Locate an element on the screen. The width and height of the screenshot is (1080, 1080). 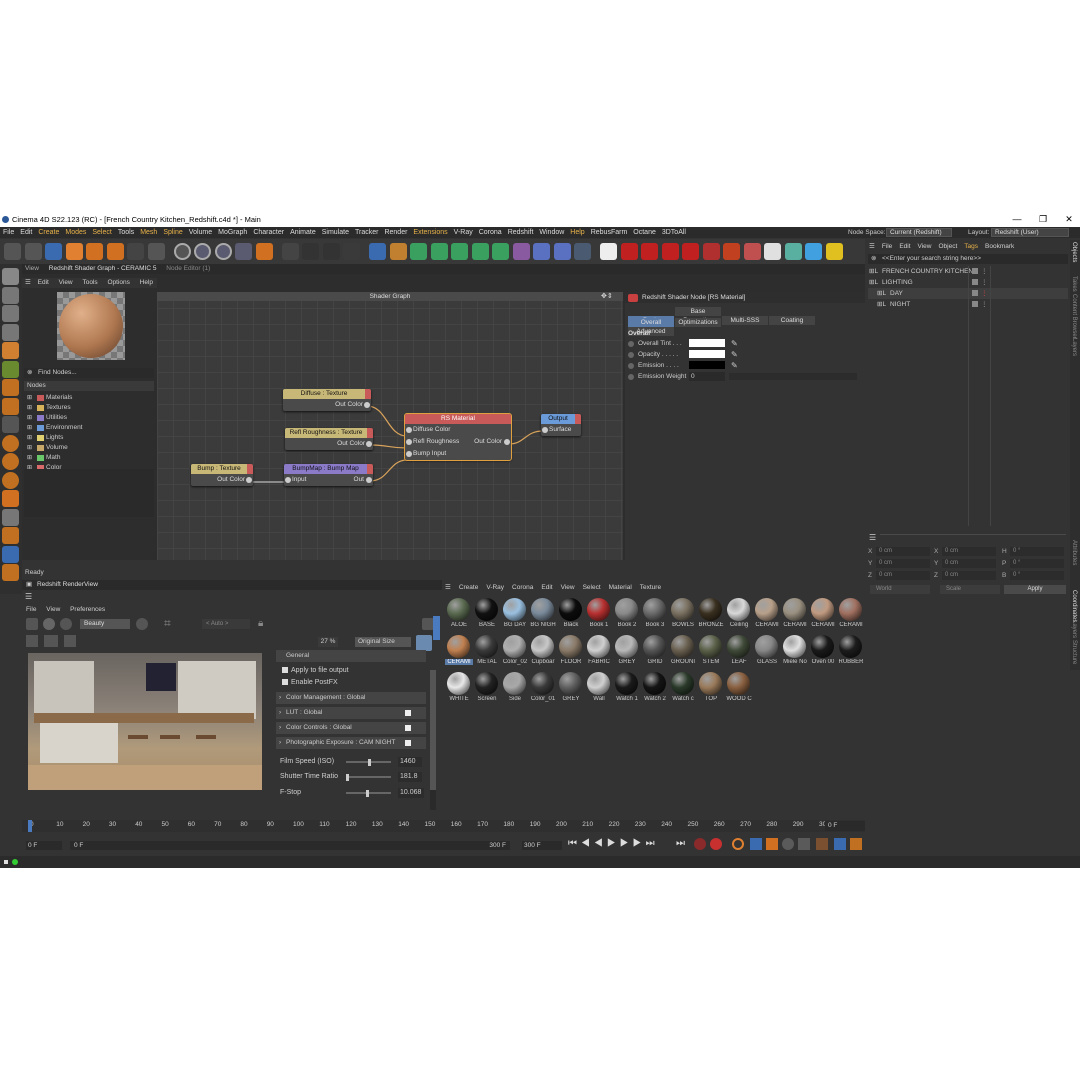
redshift-material-icon is located at coordinates (670, 251).